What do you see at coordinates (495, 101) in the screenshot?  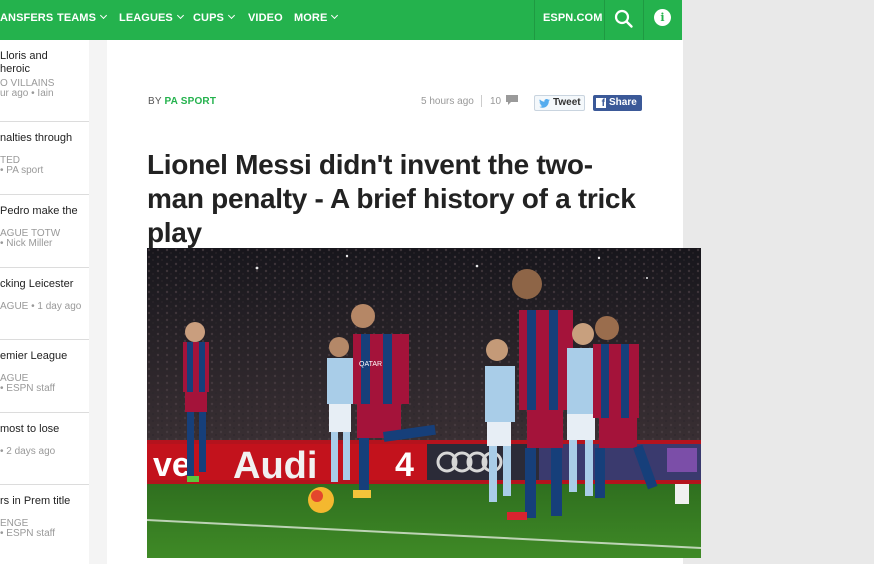 I see `comment-count: 10` at bounding box center [495, 101].